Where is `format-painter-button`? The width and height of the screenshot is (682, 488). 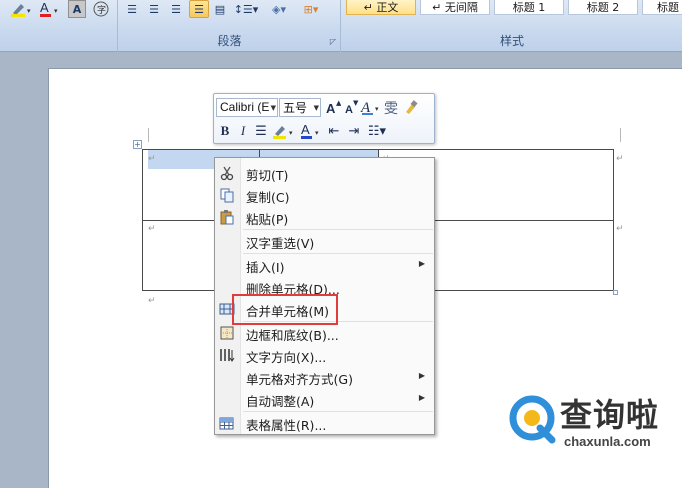
format-painter-button is located at coordinates (411, 107).